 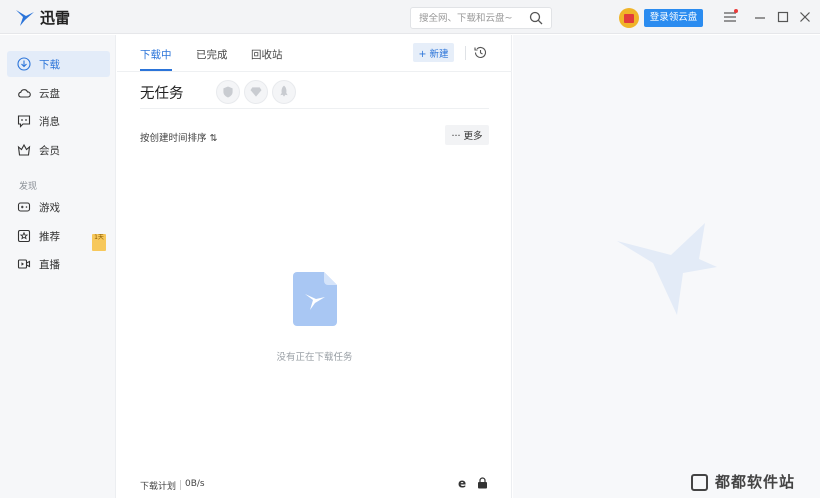 What do you see at coordinates (24, 207) in the screenshot?
I see `gamepad-icon` at bounding box center [24, 207].